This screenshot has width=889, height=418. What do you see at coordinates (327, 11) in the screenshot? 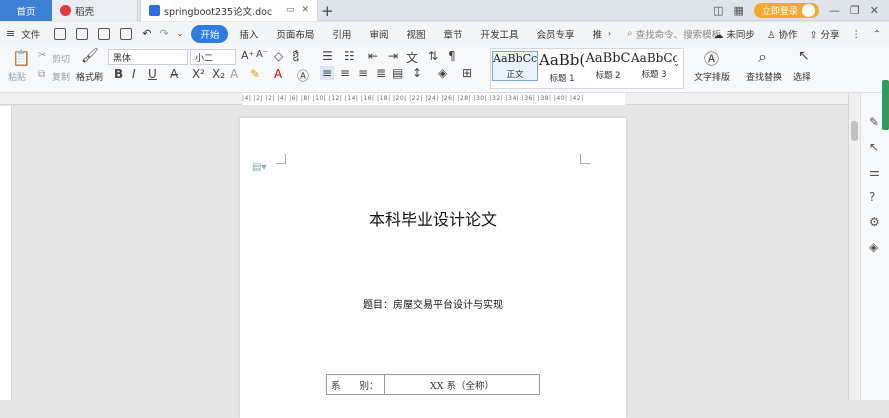
I see `new-tab-button: +` at bounding box center [327, 11].